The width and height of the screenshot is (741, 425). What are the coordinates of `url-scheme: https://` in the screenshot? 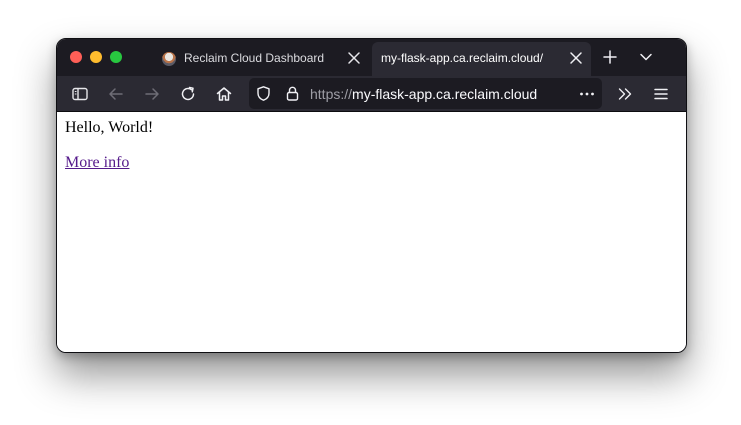 It's located at (331, 94).